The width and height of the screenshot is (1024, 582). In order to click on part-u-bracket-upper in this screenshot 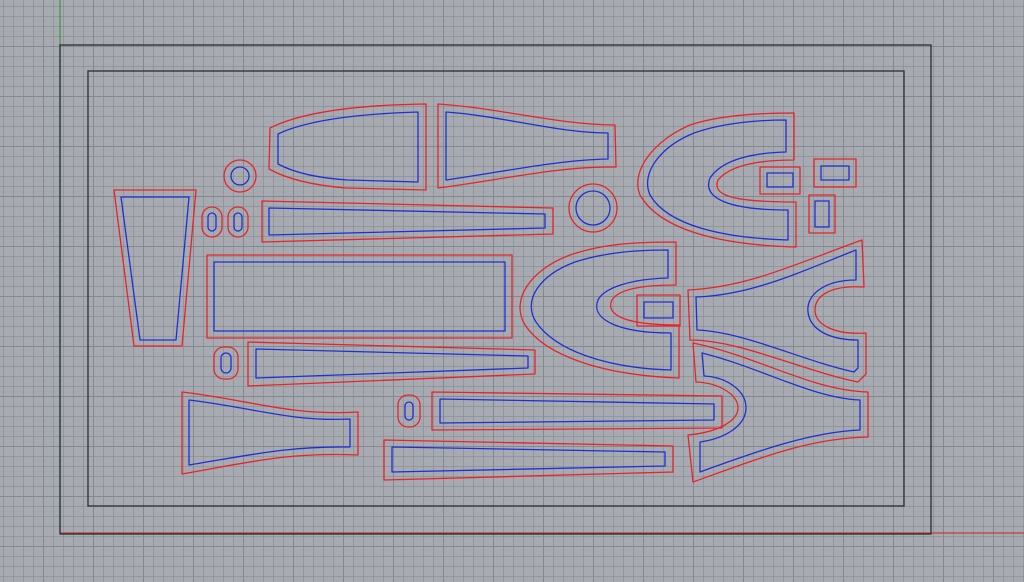, I will do `click(717, 180)`.